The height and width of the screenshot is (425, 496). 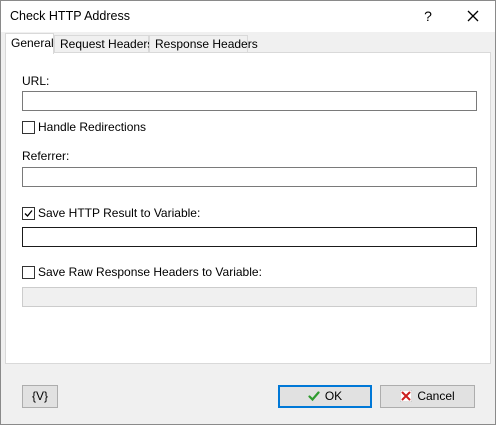 What do you see at coordinates (428, 16) in the screenshot?
I see `help-button: ?` at bounding box center [428, 16].